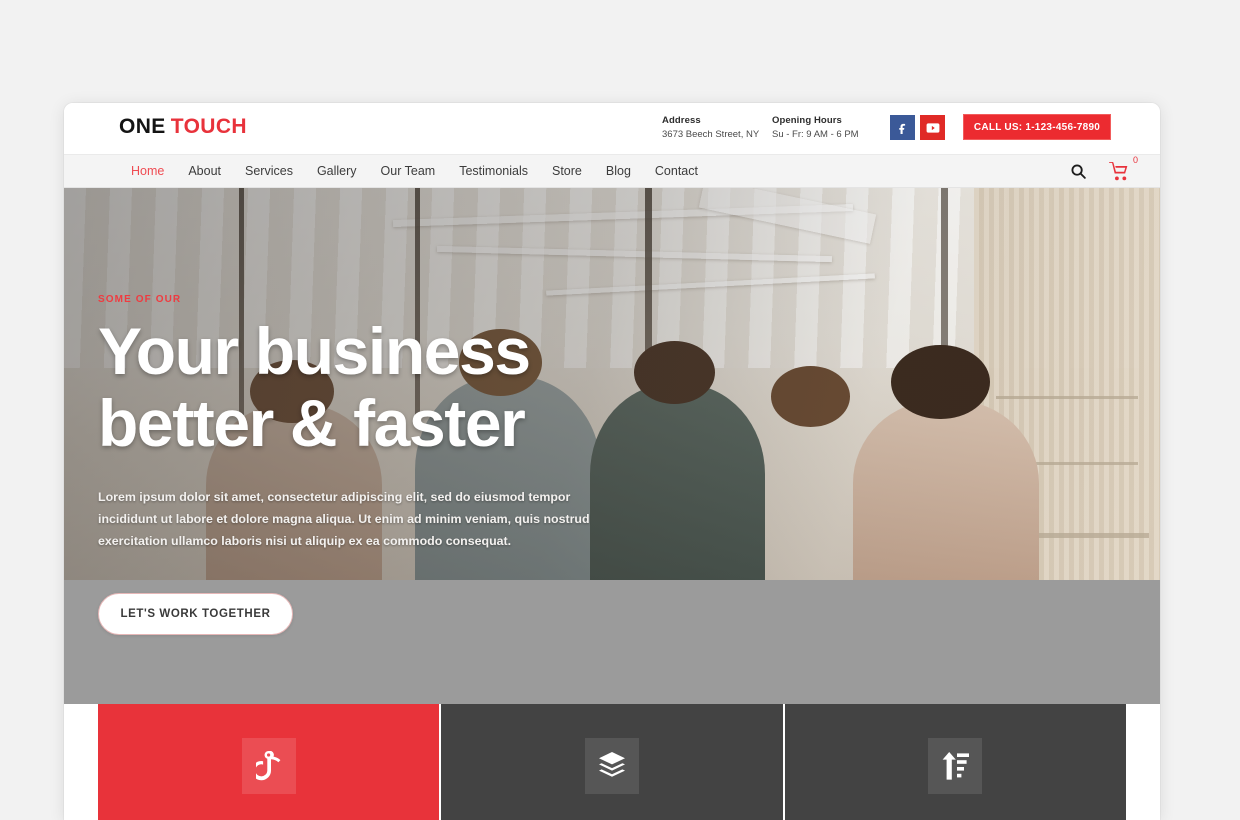 Image resolution: width=1240 pixels, height=820 pixels. Describe the element at coordinates (204, 171) in the screenshot. I see `nav-item-about: About` at that location.